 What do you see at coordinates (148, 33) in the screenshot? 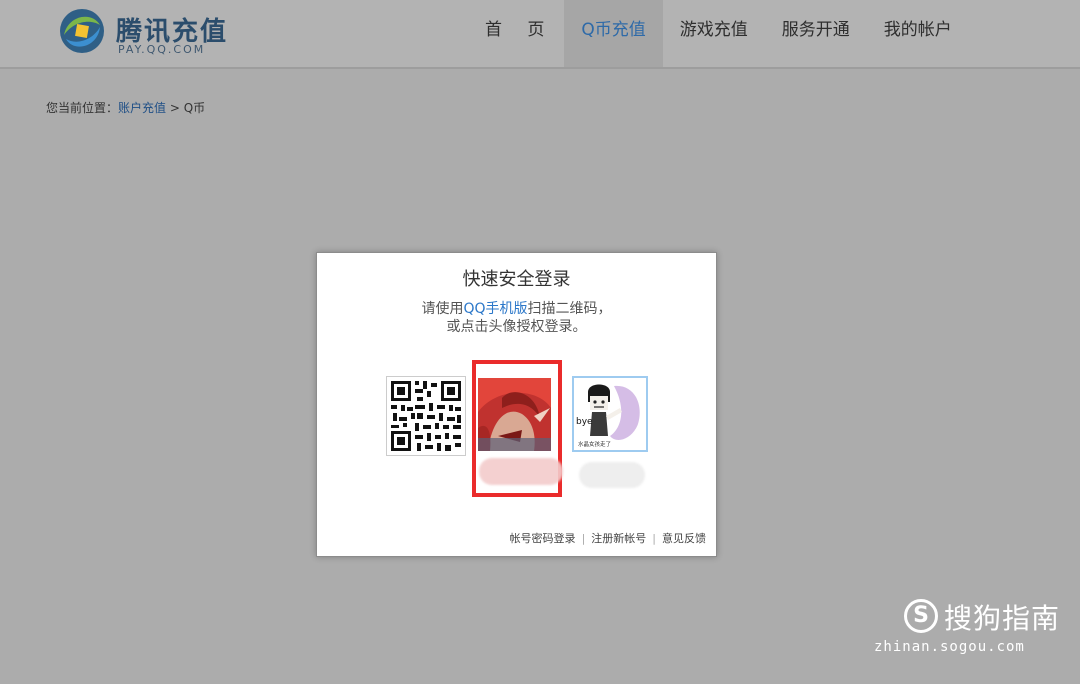
I see `tencent-pay-logo: 腾讯充值 PAY.QQ.COM` at bounding box center [148, 33].